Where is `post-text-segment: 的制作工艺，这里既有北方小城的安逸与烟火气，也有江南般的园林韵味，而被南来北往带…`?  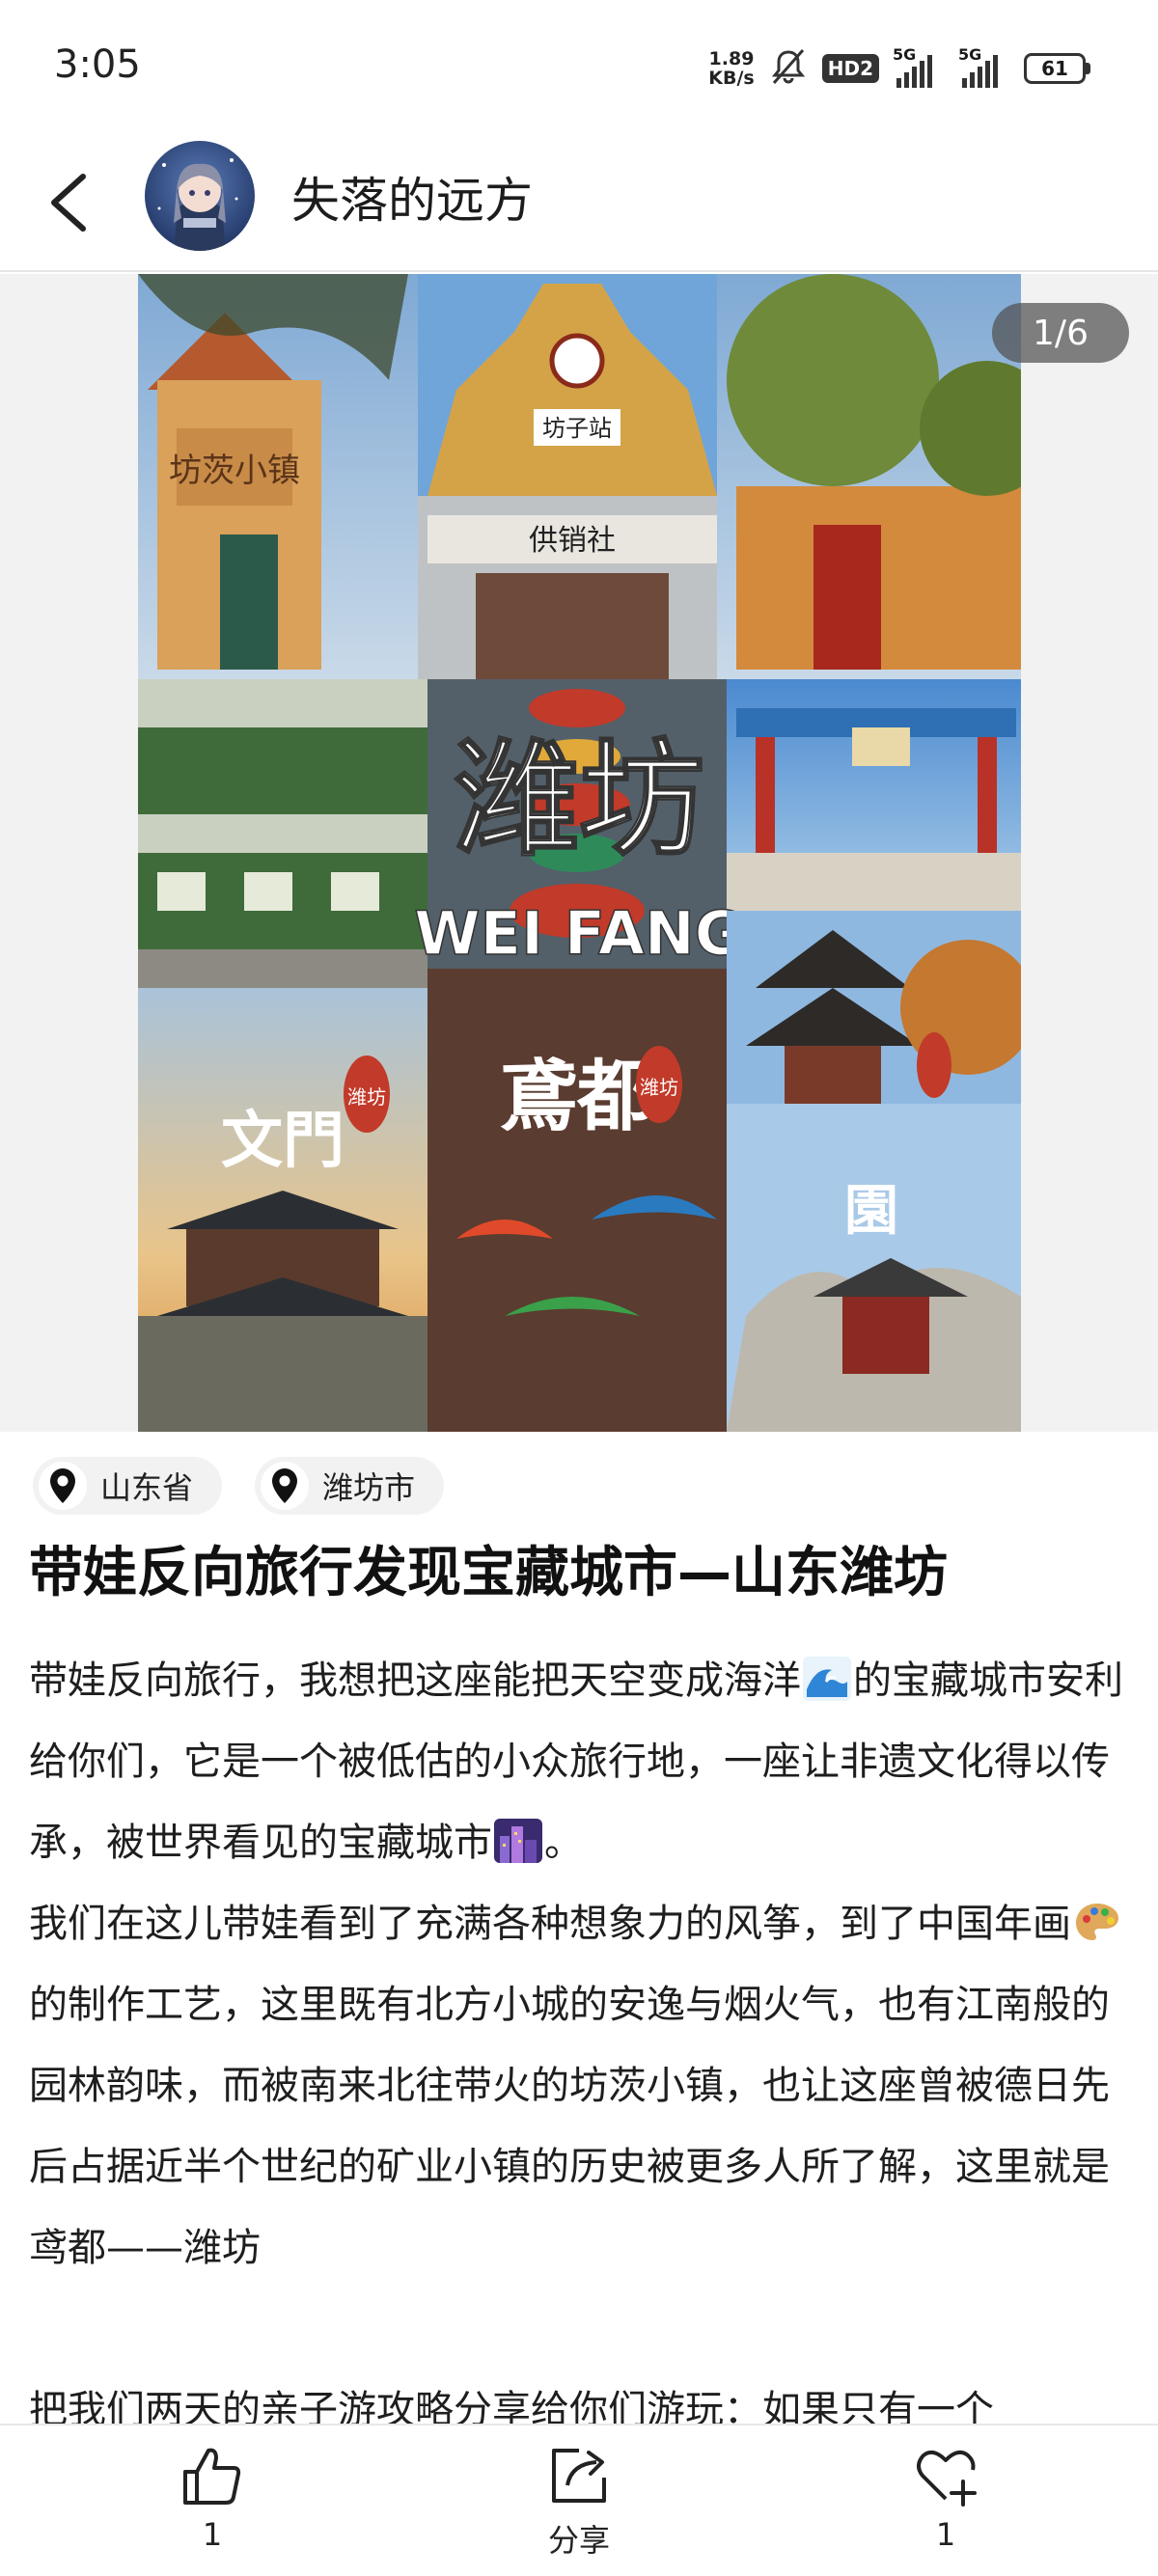 post-text-segment: 的制作工艺，这里既有北方小城的安逸与烟火气，也有江南般的园林韵味，而被南来北往带… is located at coordinates (569, 2126).